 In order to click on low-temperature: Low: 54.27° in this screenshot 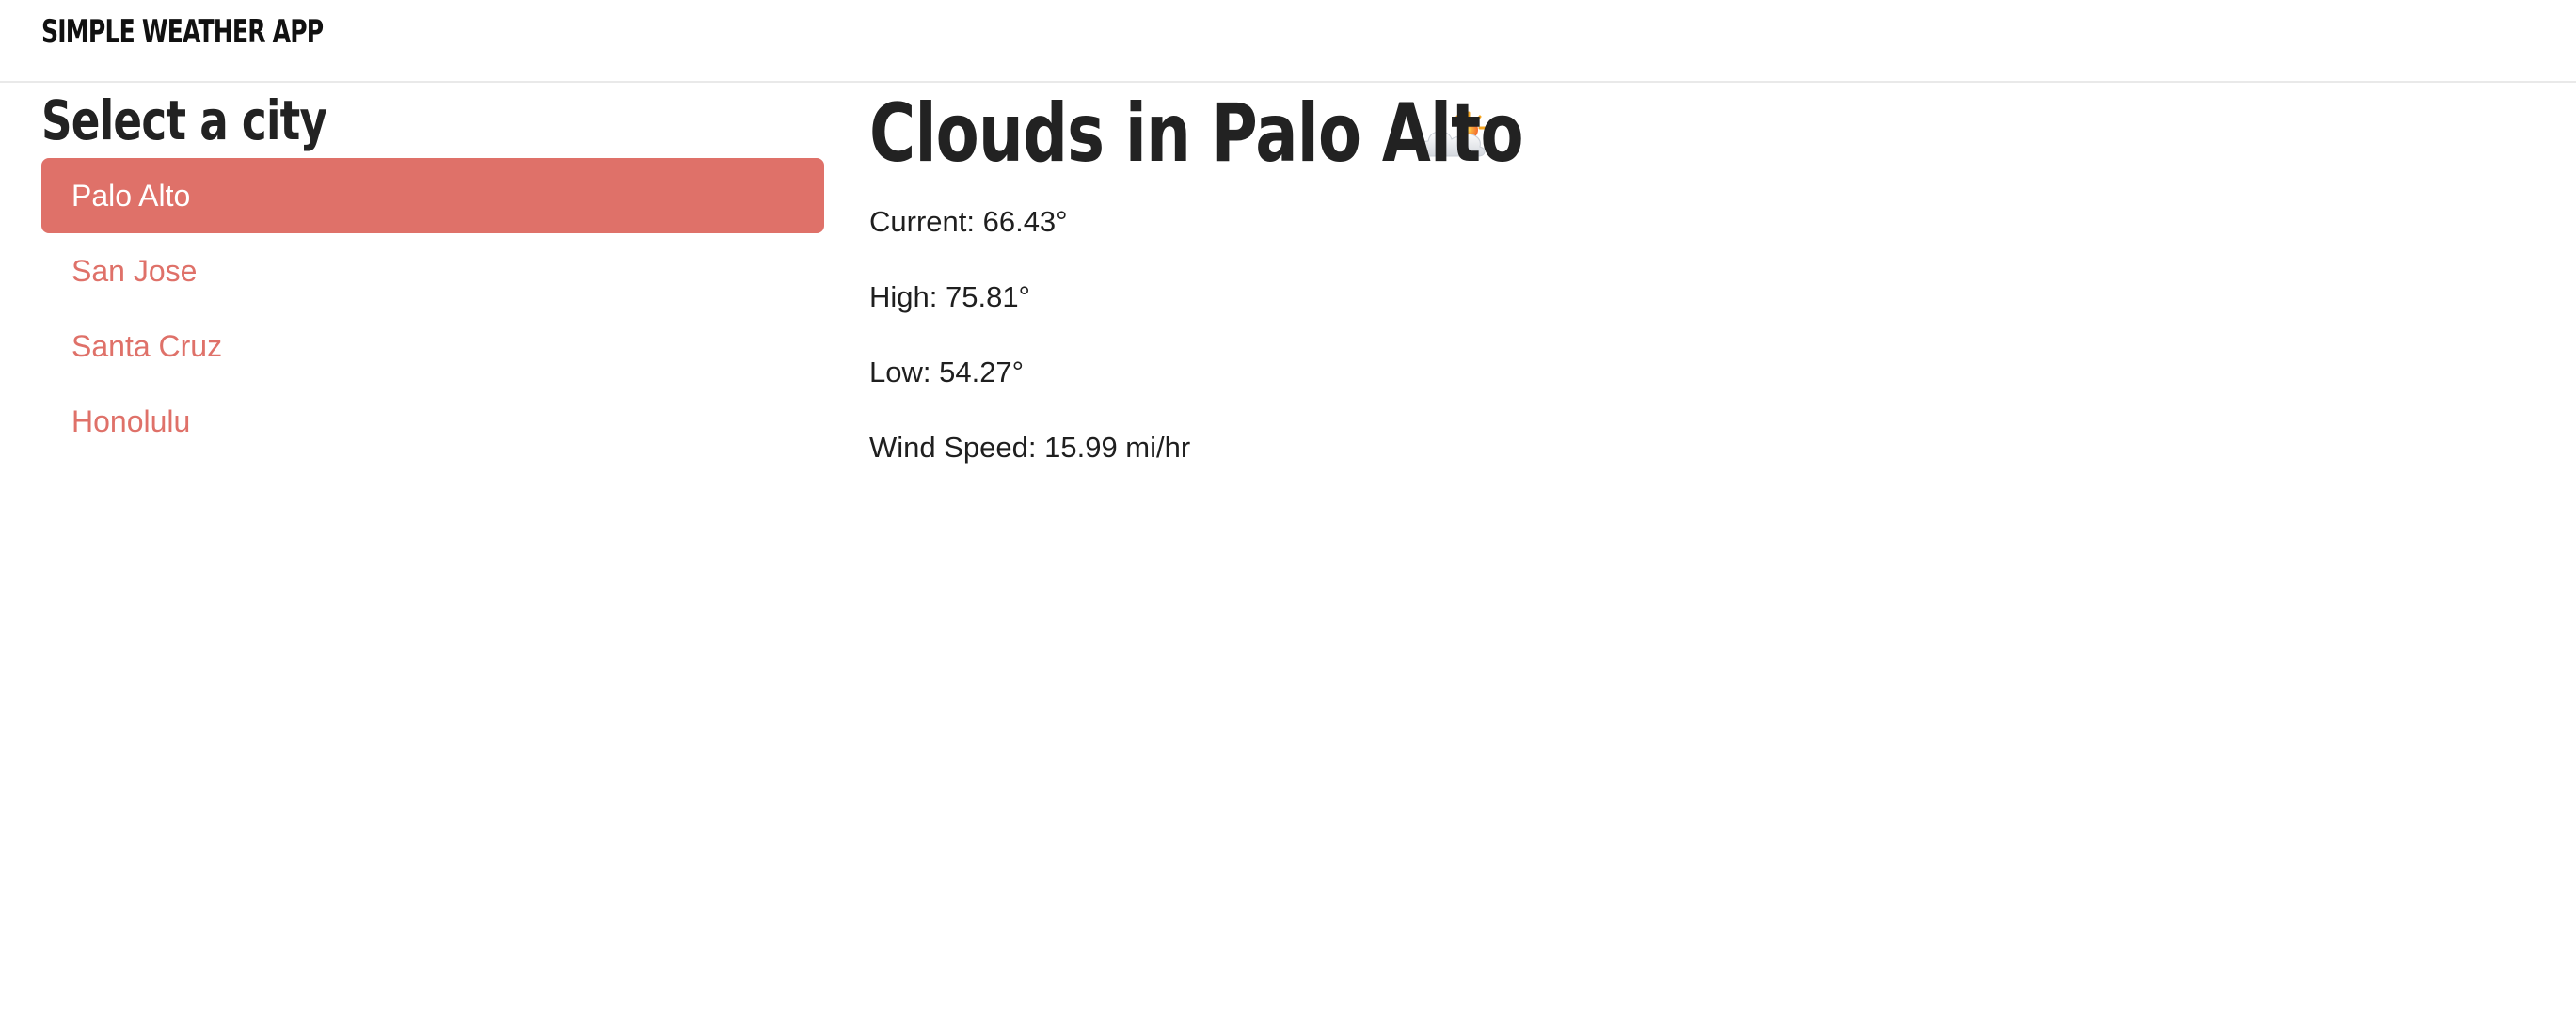, I will do `click(947, 372)`.